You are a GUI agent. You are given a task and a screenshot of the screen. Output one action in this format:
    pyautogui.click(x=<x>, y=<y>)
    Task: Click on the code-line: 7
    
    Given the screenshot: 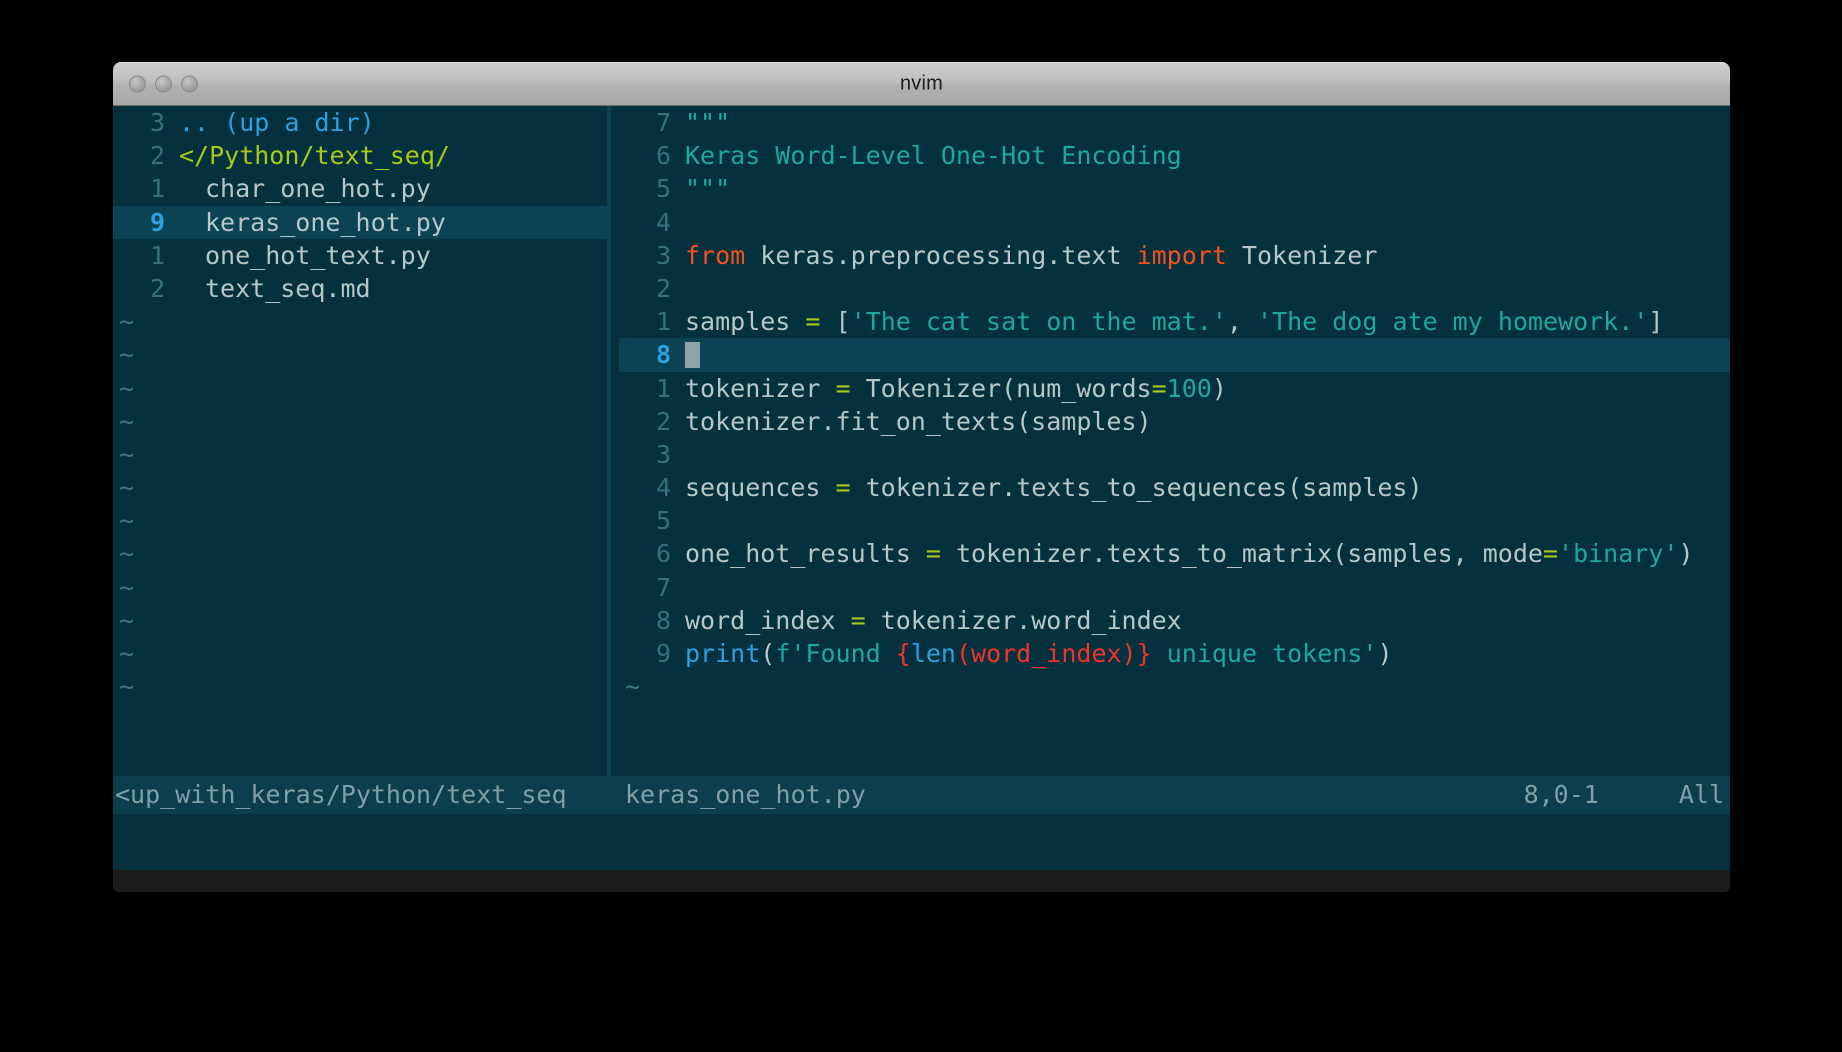 What is the action you would take?
    pyautogui.click(x=1174, y=587)
    